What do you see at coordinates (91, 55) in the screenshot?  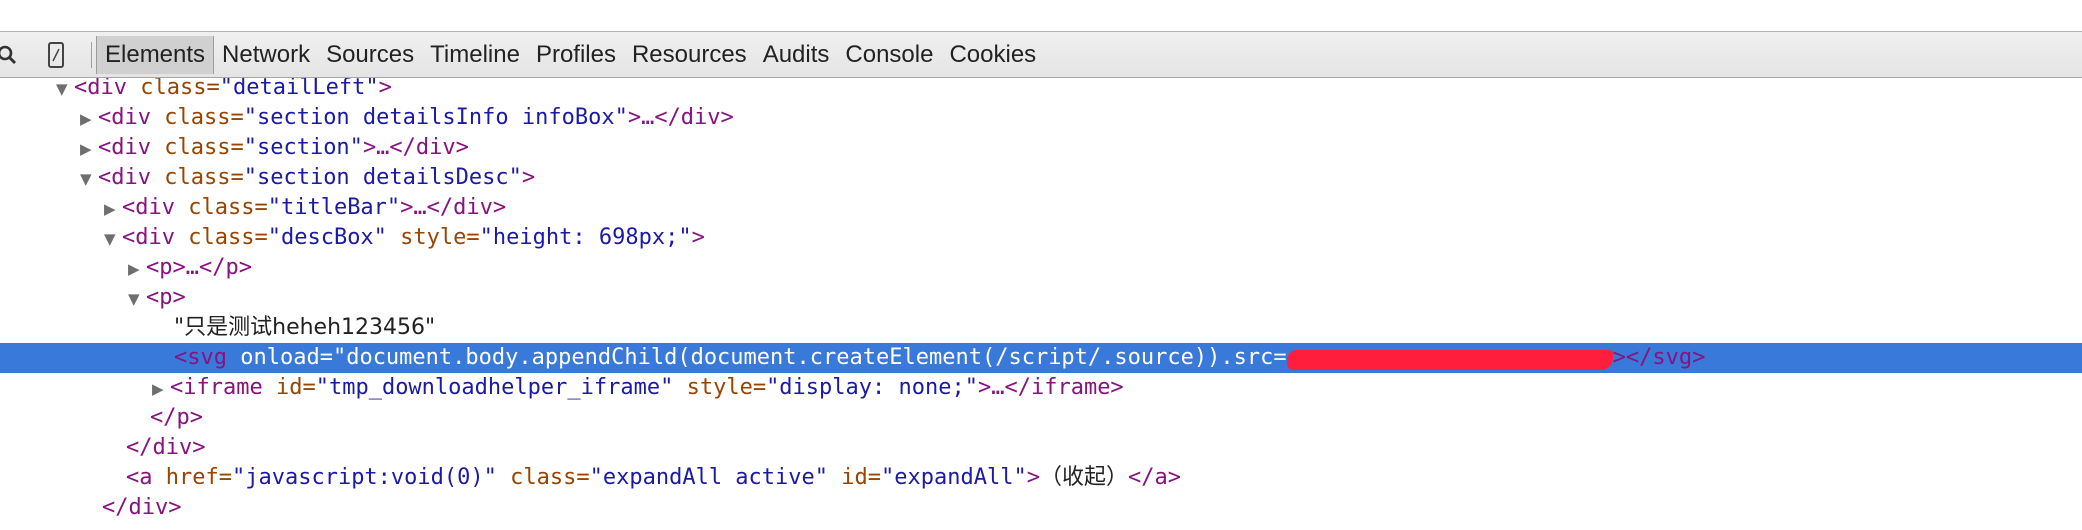 I see `toolbar-divider` at bounding box center [91, 55].